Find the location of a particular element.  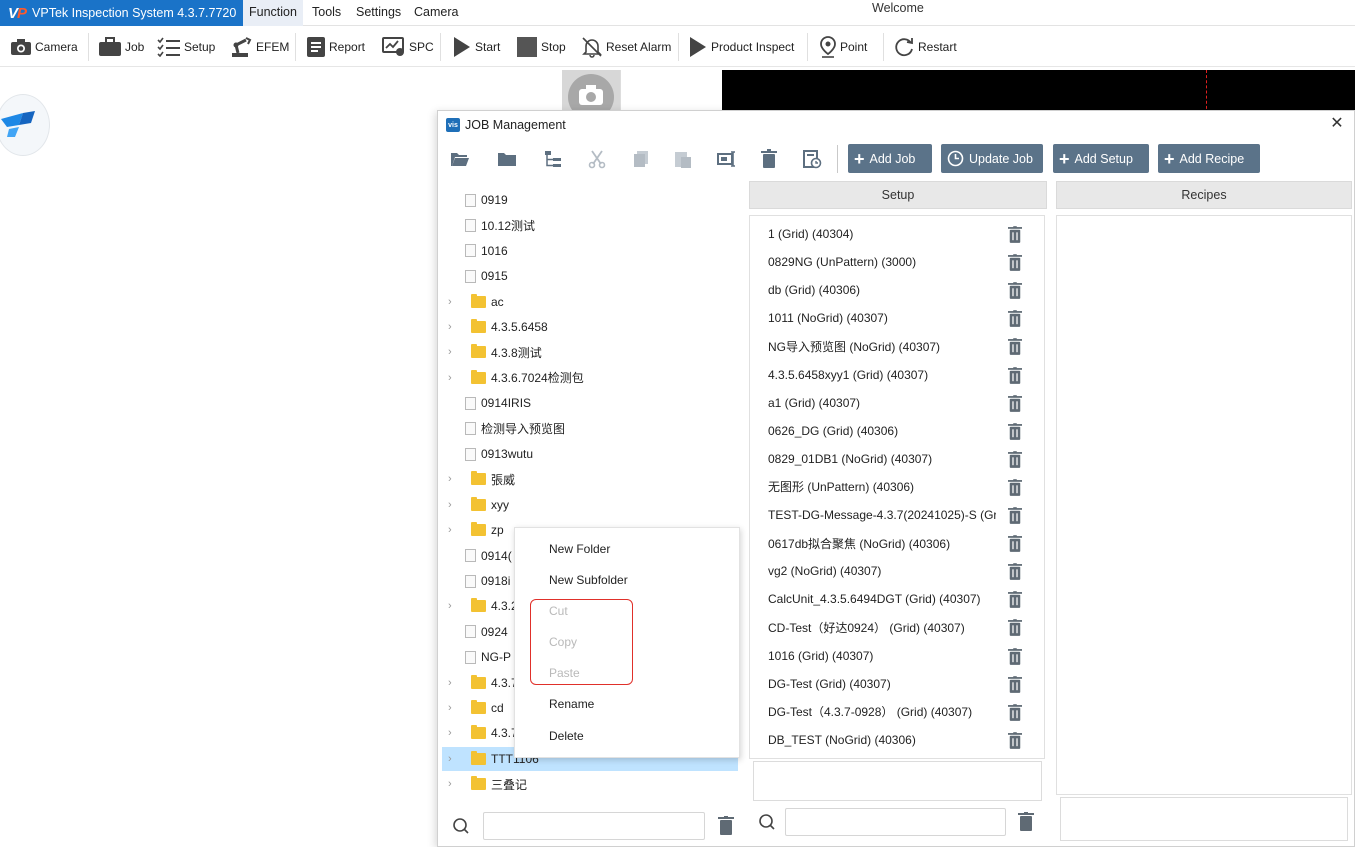

tree-structure-icon is located at coordinates (553, 159).